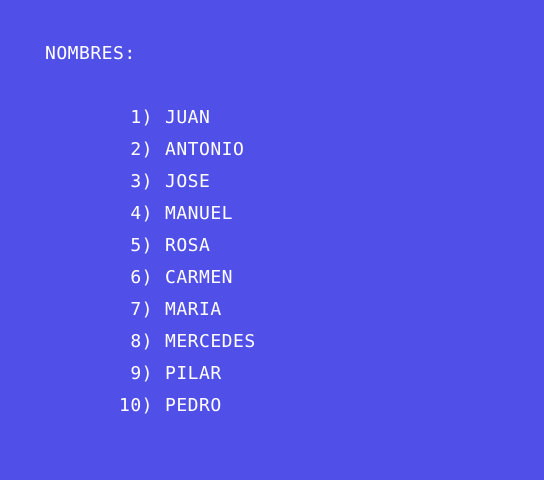 The height and width of the screenshot is (480, 544). Describe the element at coordinates (205, 149) in the screenshot. I see `item-name: ANTONIO` at that location.